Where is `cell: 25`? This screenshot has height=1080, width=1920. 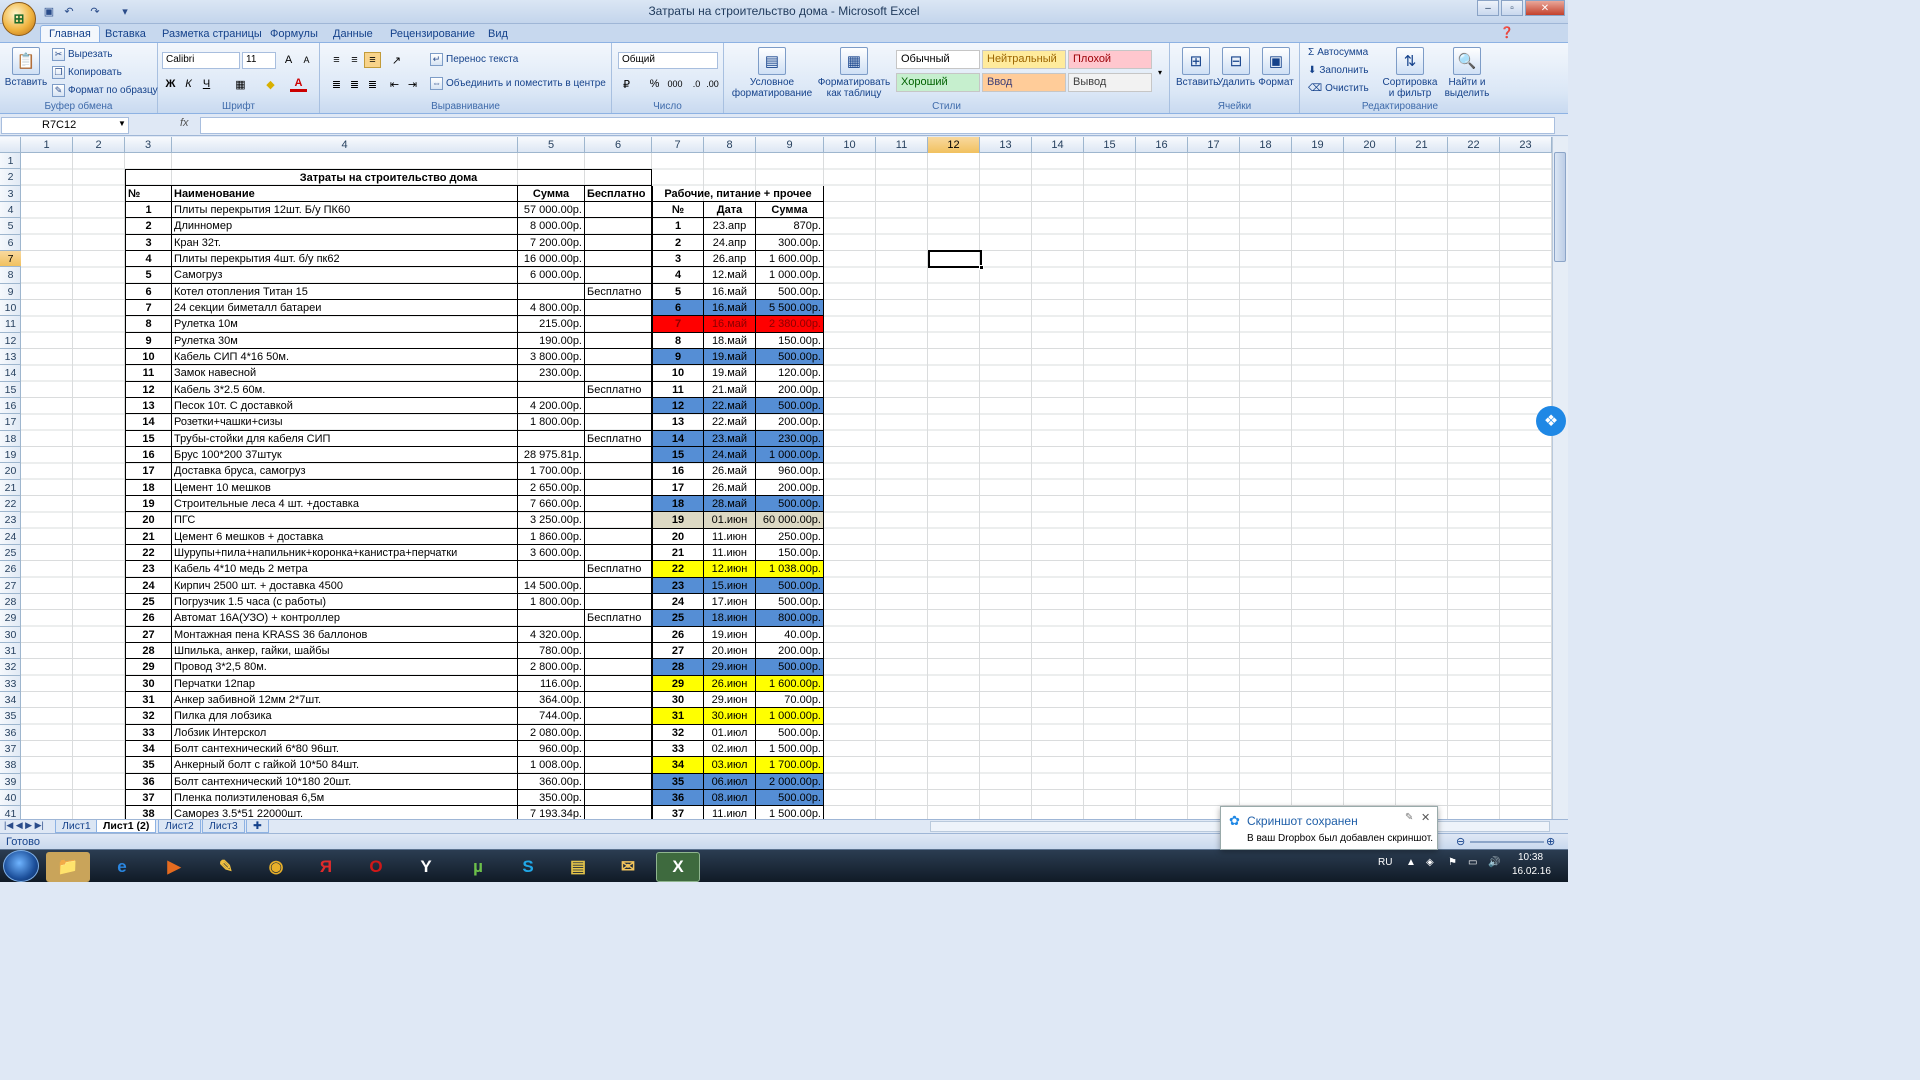
cell: 25 is located at coordinates (148, 602).